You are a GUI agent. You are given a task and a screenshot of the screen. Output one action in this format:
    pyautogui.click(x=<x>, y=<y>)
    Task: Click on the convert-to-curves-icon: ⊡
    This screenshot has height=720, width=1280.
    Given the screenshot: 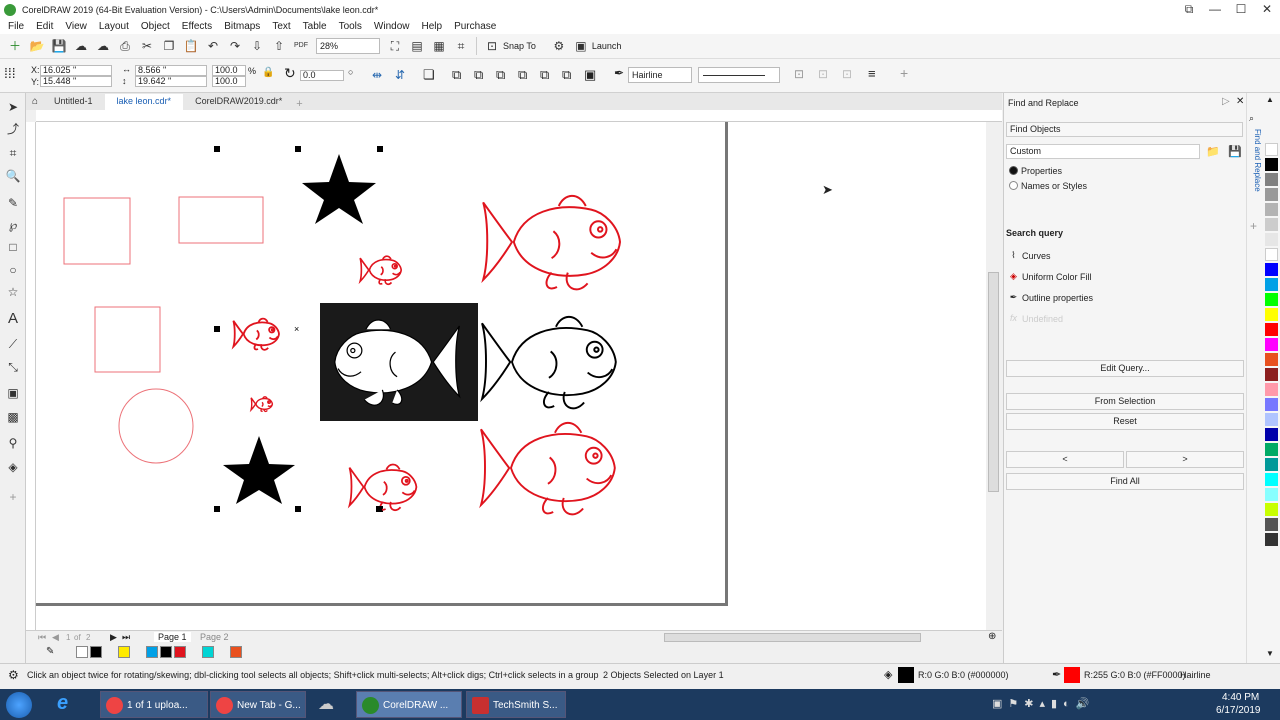 What is the action you would take?
    pyautogui.click(x=799, y=74)
    